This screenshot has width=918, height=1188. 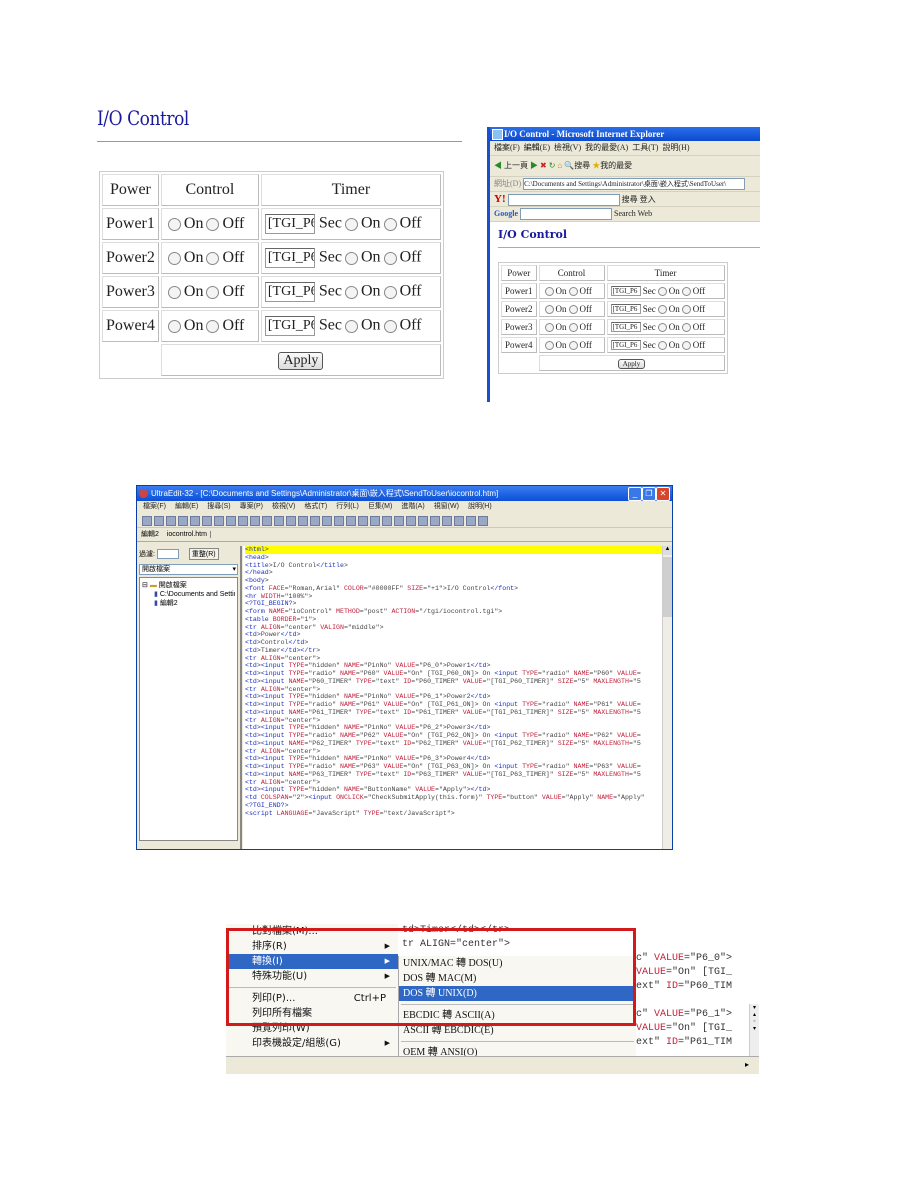 I want to click on tree-item: ⊟ ▬ 開啟檔案, so click(x=188, y=585).